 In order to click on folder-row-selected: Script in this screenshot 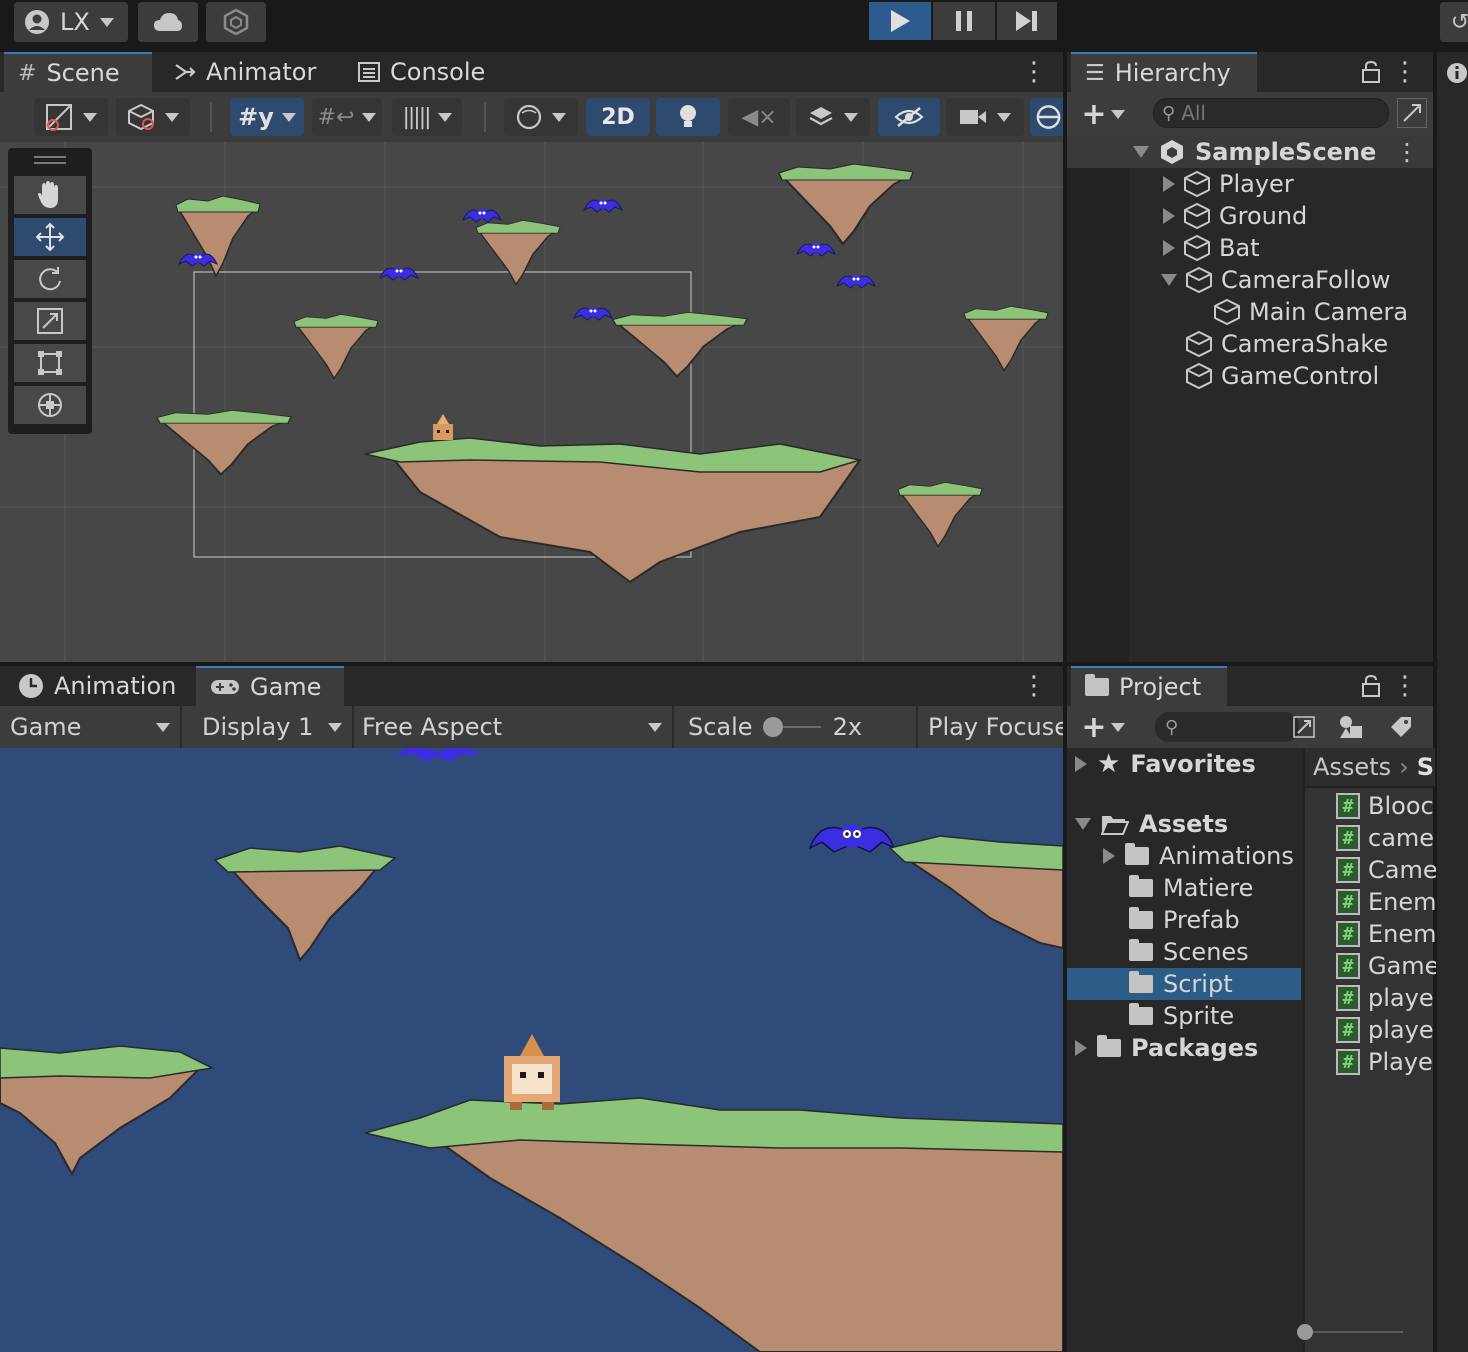, I will do `click(1184, 984)`.